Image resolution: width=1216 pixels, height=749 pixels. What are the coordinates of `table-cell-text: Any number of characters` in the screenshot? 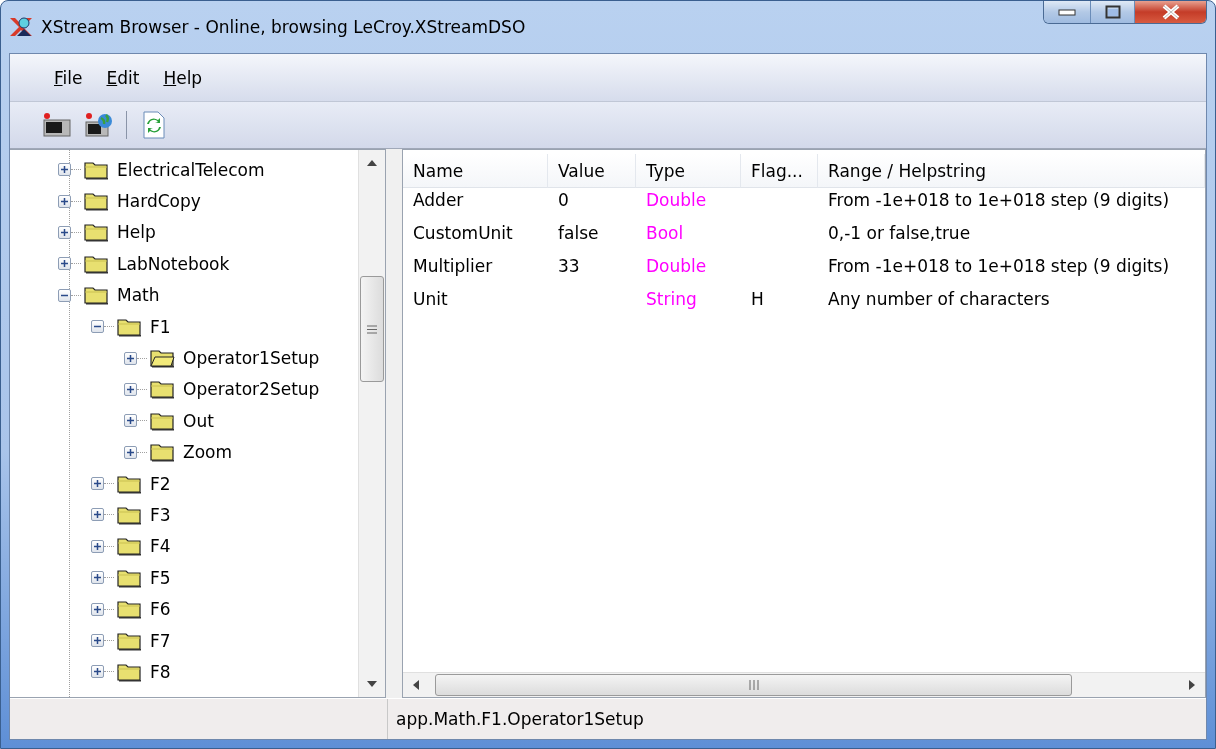 It's located at (939, 299).